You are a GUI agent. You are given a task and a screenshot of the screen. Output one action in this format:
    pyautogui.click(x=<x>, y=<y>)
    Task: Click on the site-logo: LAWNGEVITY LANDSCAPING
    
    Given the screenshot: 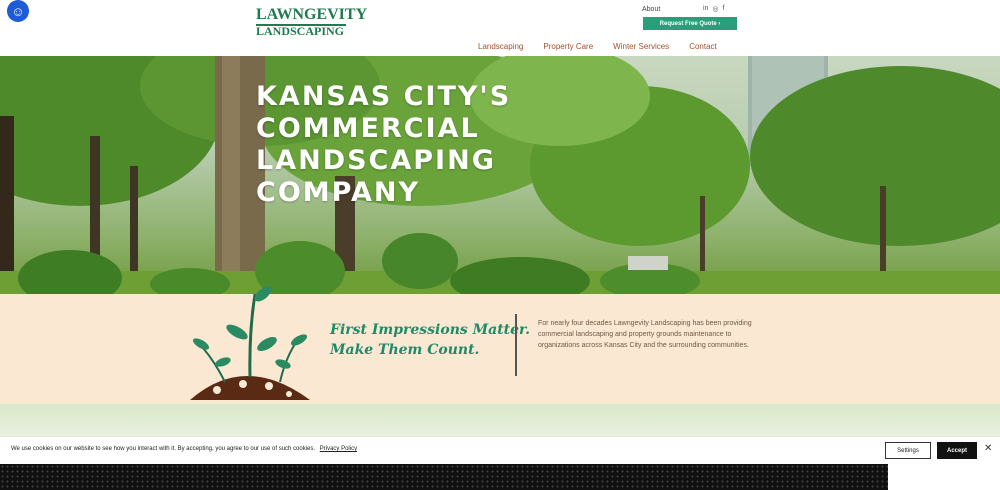 What is the action you would take?
    pyautogui.click(x=311, y=23)
    